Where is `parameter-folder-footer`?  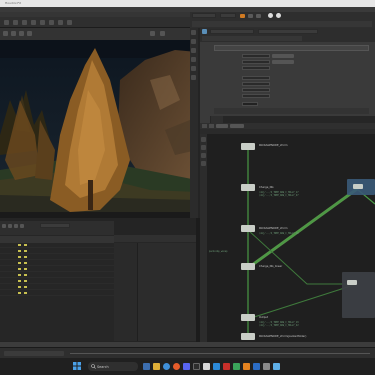
parameter-folder-footer is located at coordinates (291, 111).